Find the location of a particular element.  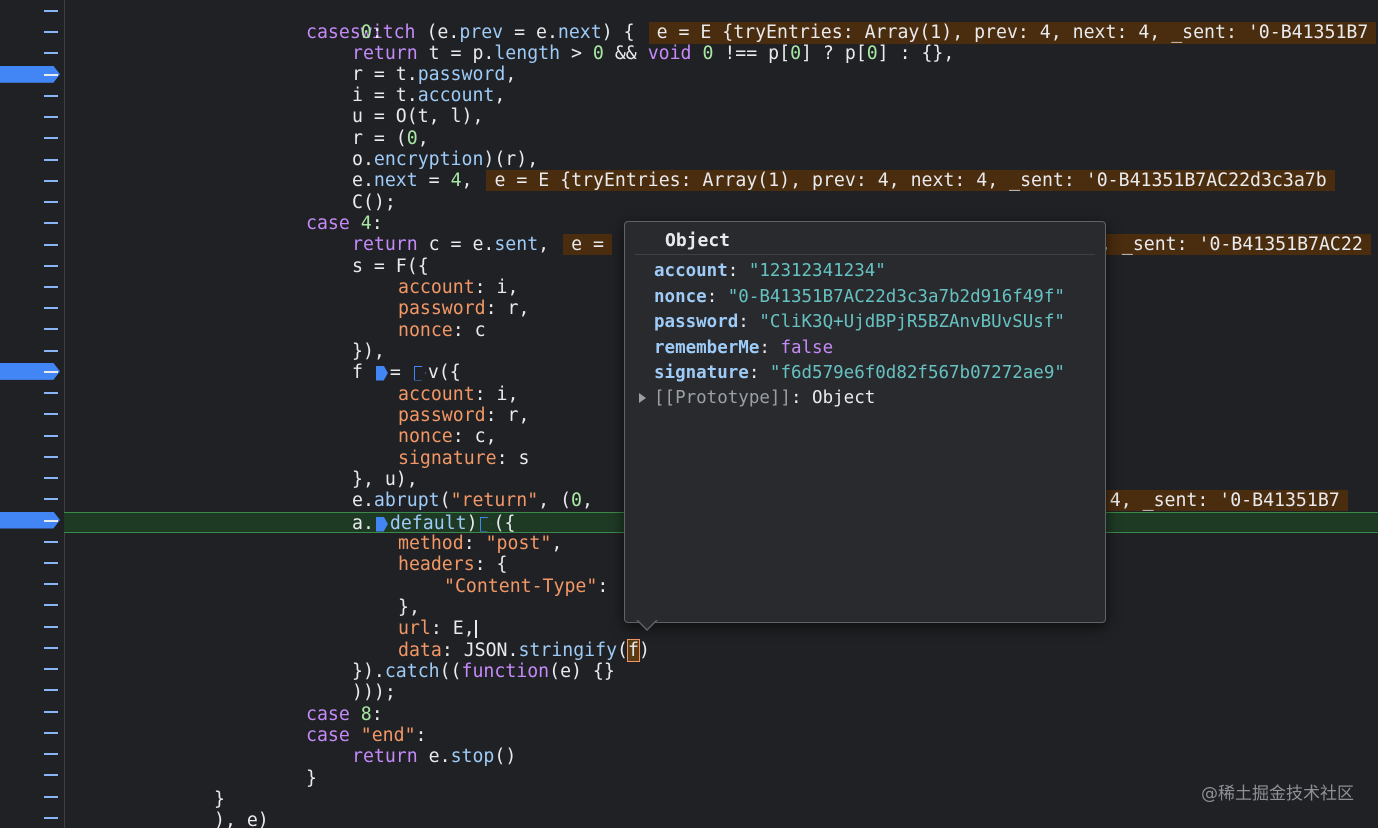

popover-row: rememberMe: false is located at coordinates (744, 348).